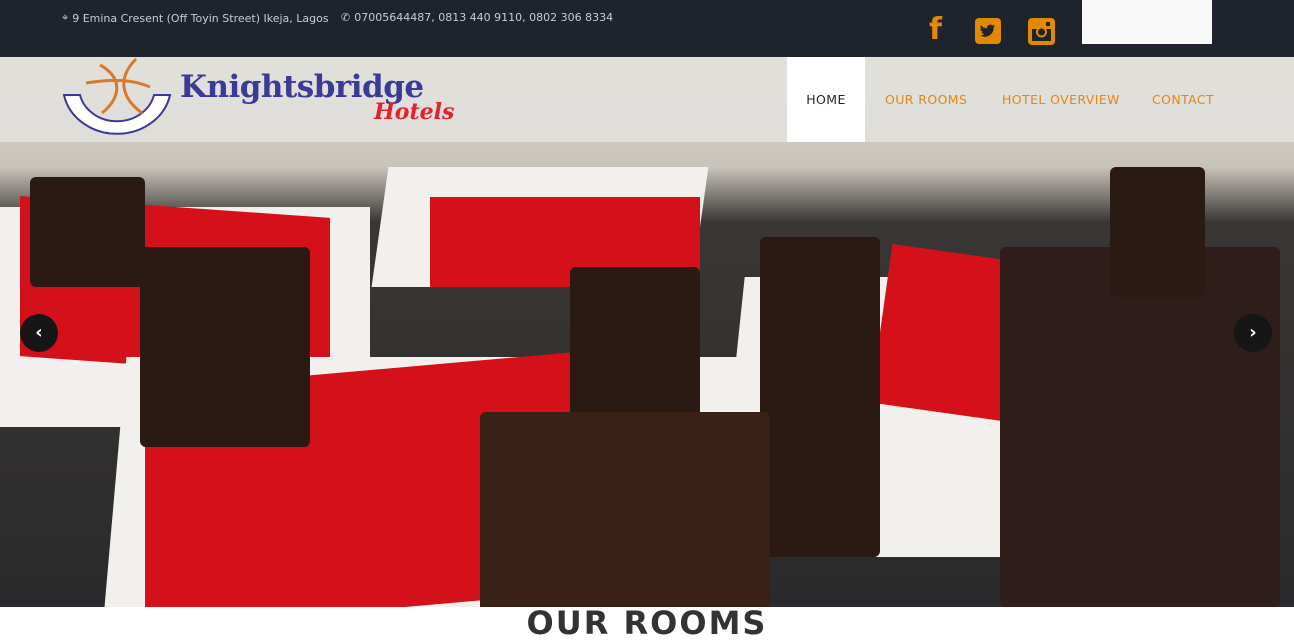  I want to click on phone-icon: ✆, so click(346, 17).